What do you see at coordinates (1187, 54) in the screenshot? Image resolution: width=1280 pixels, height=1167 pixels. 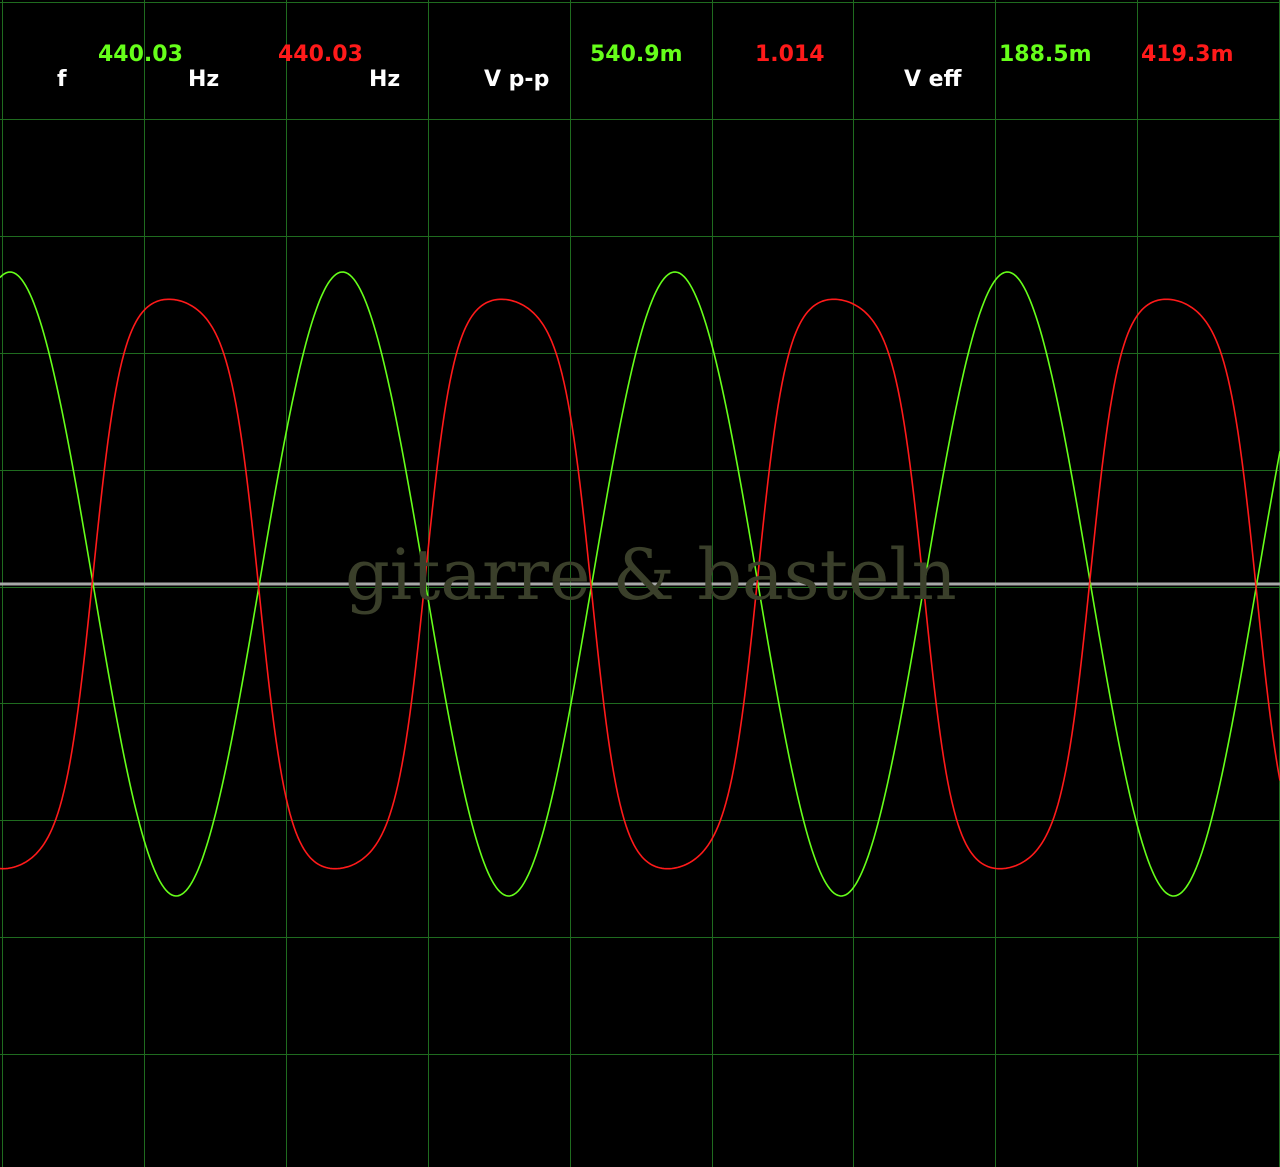 I see `veff-ch2-value: 419.3m` at bounding box center [1187, 54].